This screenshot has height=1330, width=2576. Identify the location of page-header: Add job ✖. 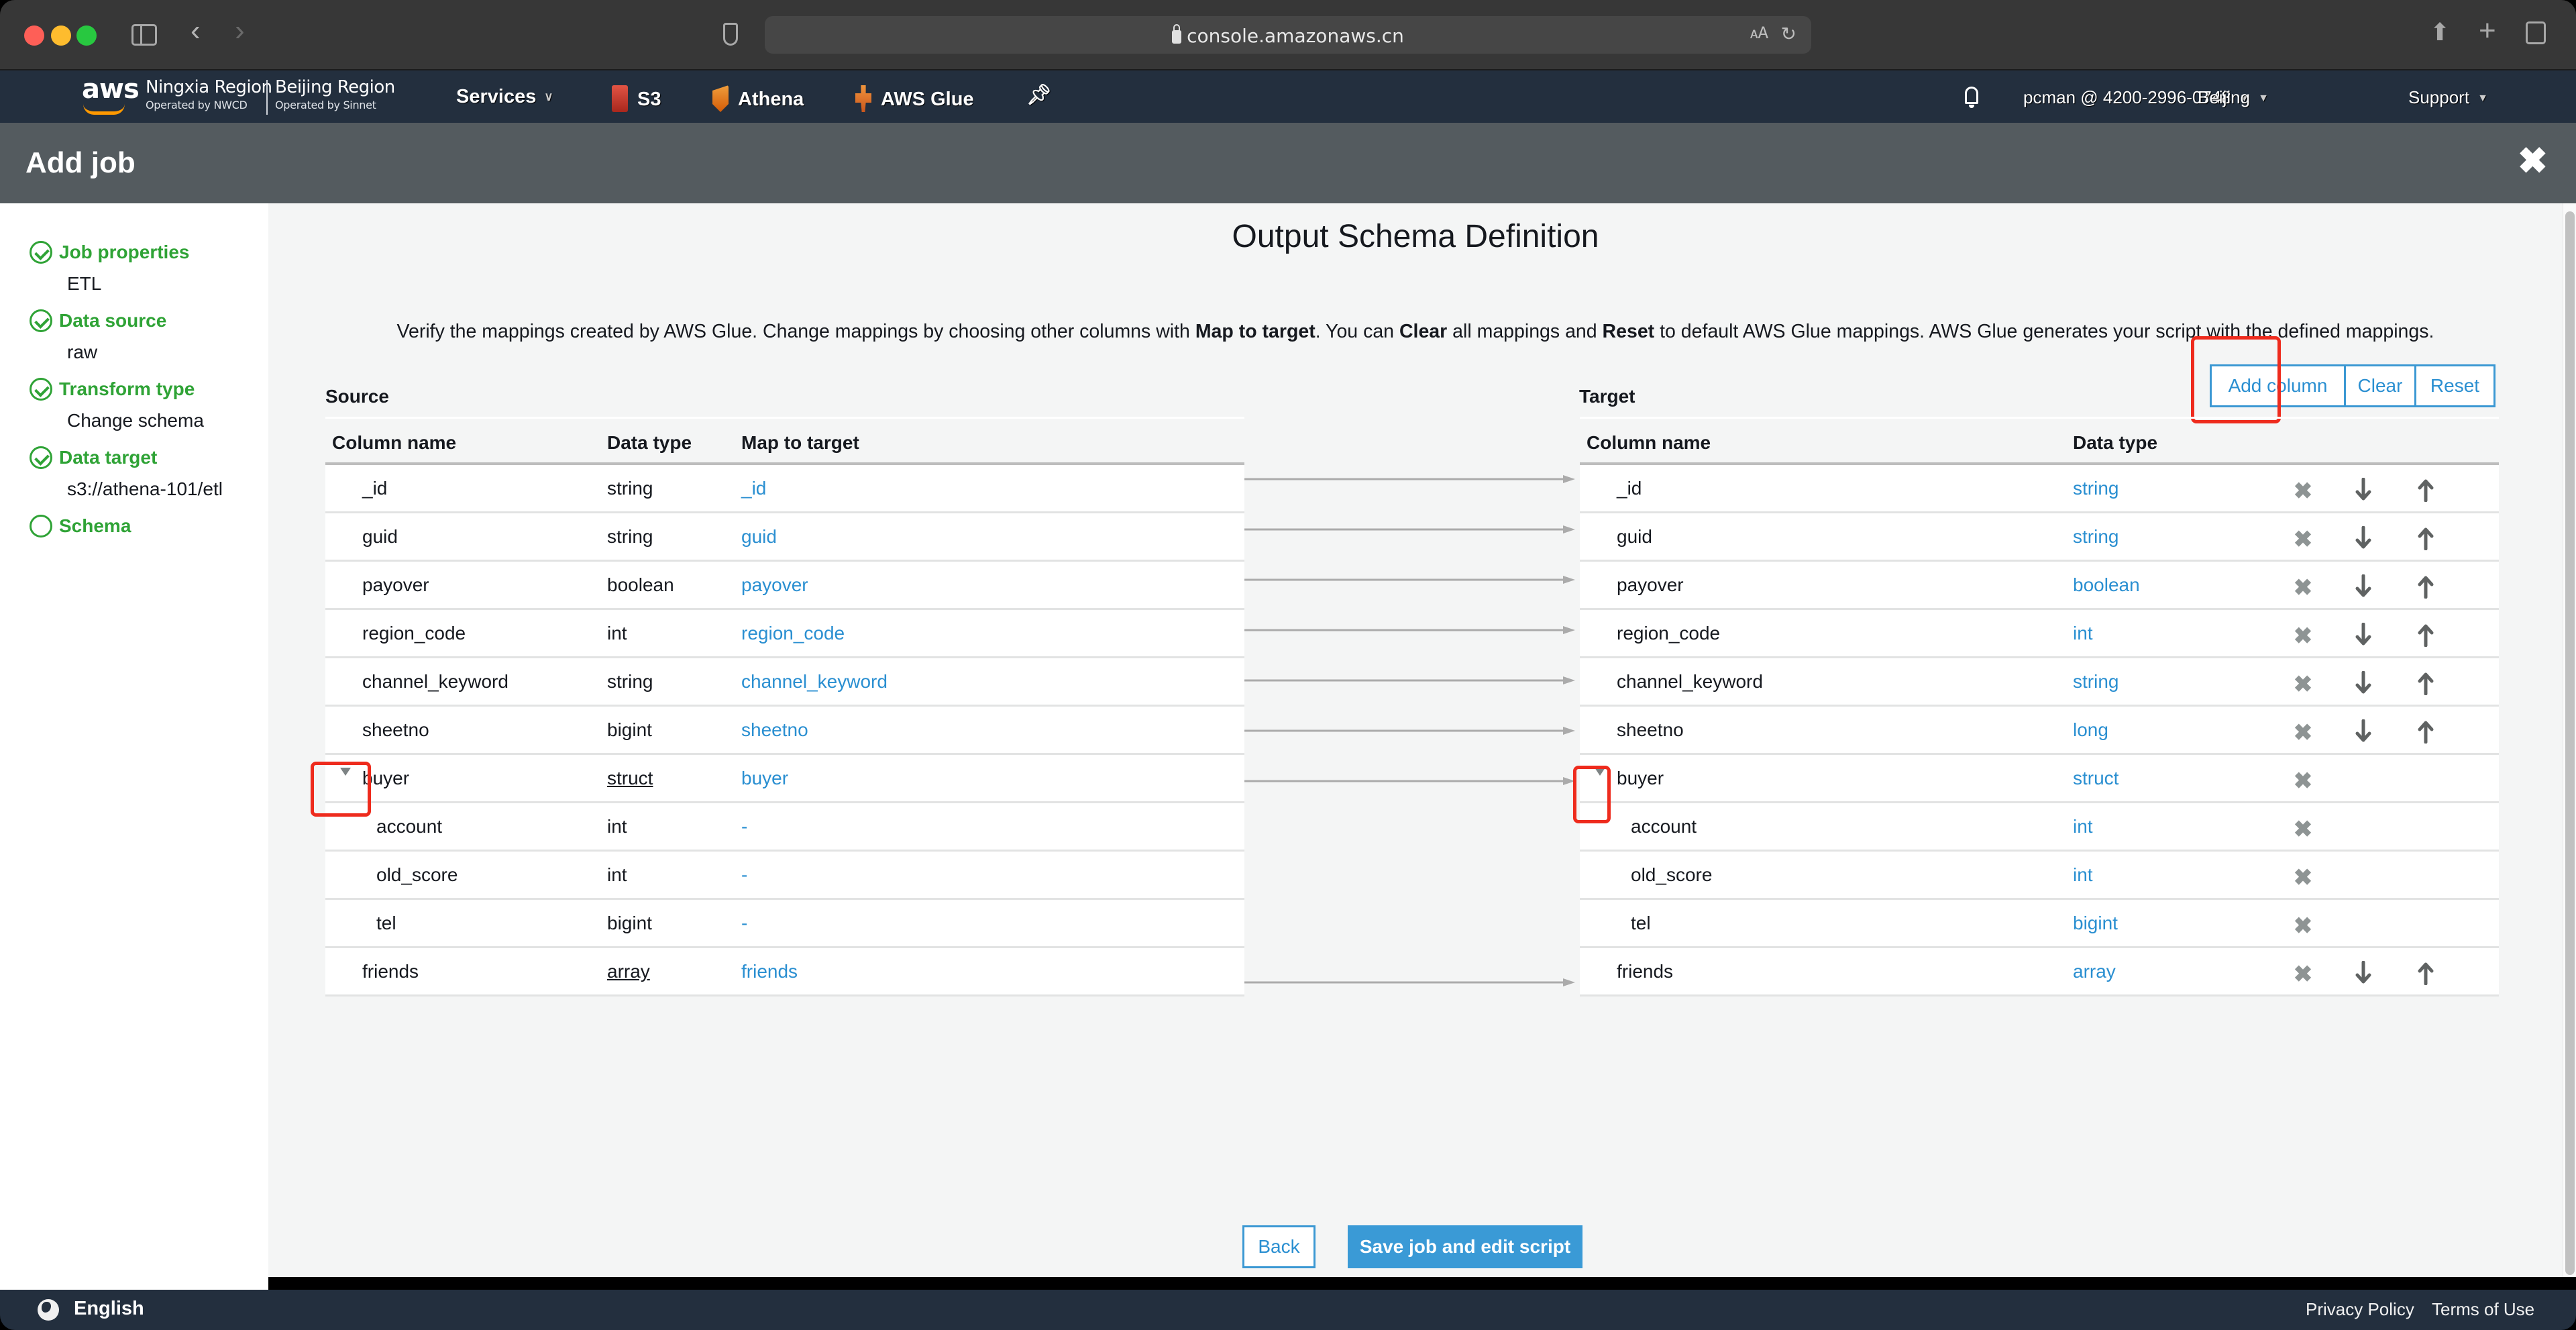
(1288, 163).